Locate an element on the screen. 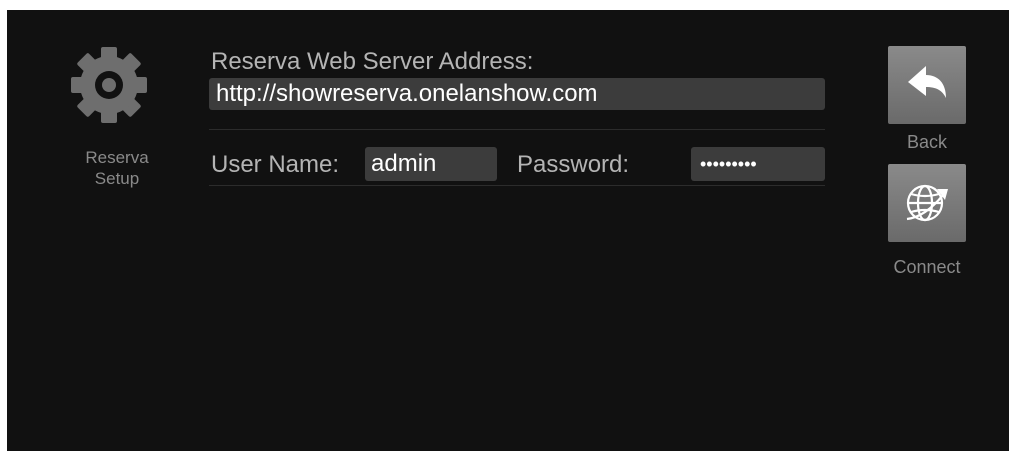  globe-icon is located at coordinates (927, 203).